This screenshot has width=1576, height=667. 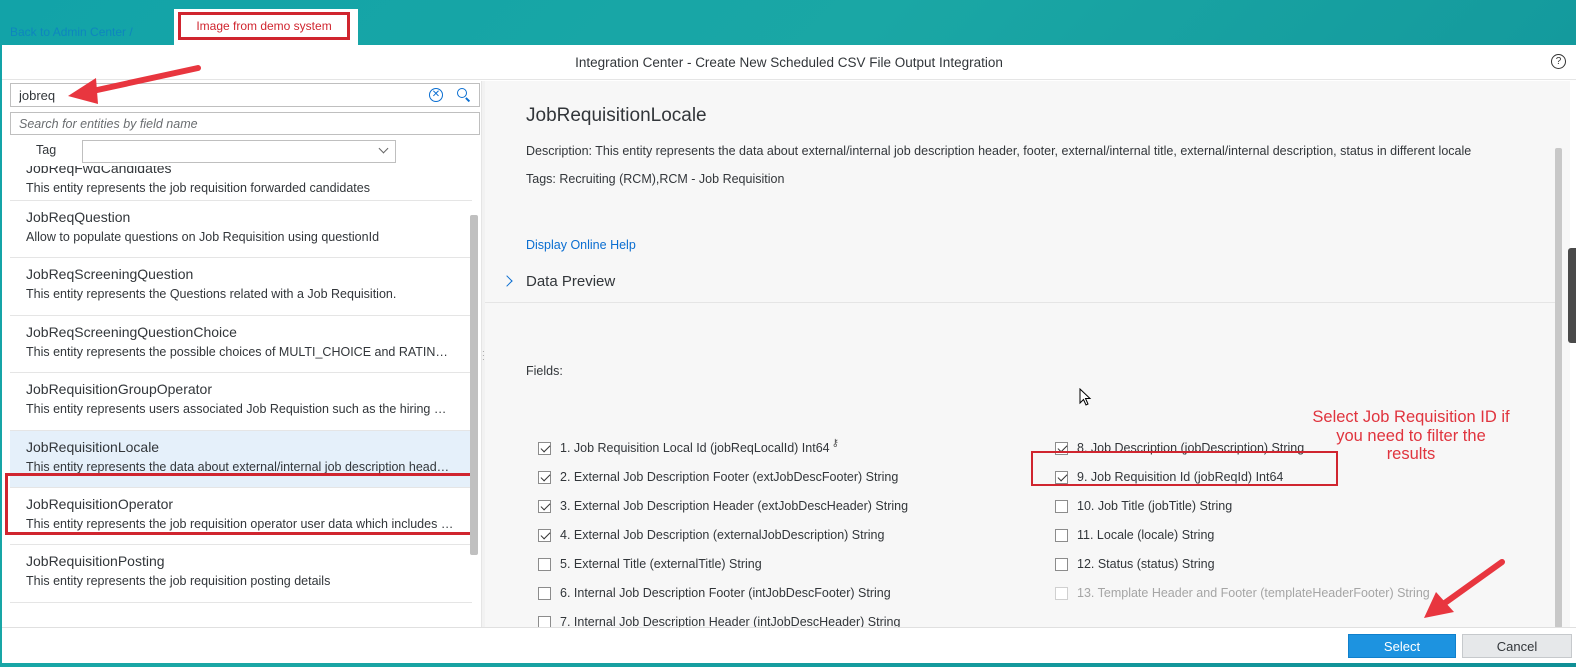 I want to click on display-online-help-link: Display Online Help, so click(x=581, y=245).